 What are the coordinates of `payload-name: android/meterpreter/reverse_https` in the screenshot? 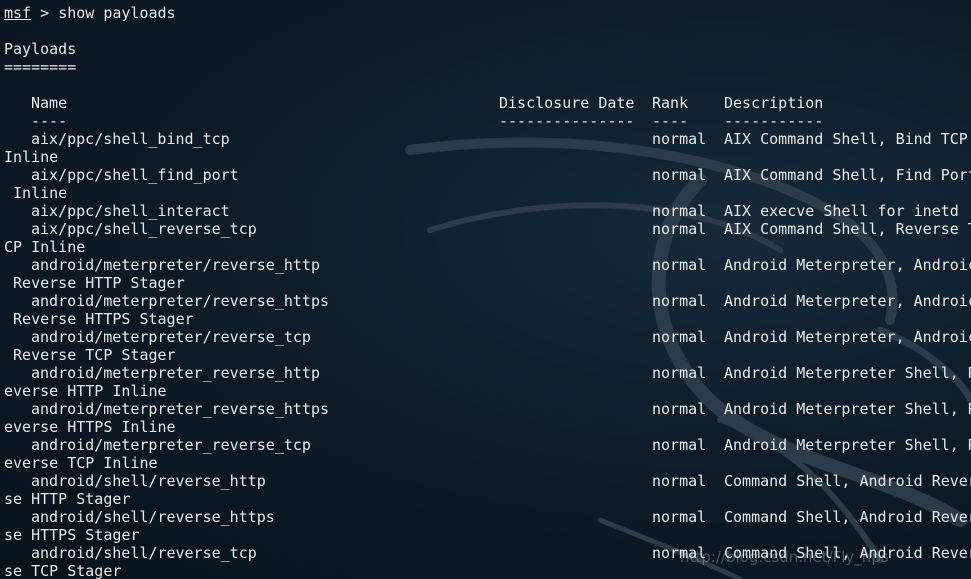 It's located at (180, 301).